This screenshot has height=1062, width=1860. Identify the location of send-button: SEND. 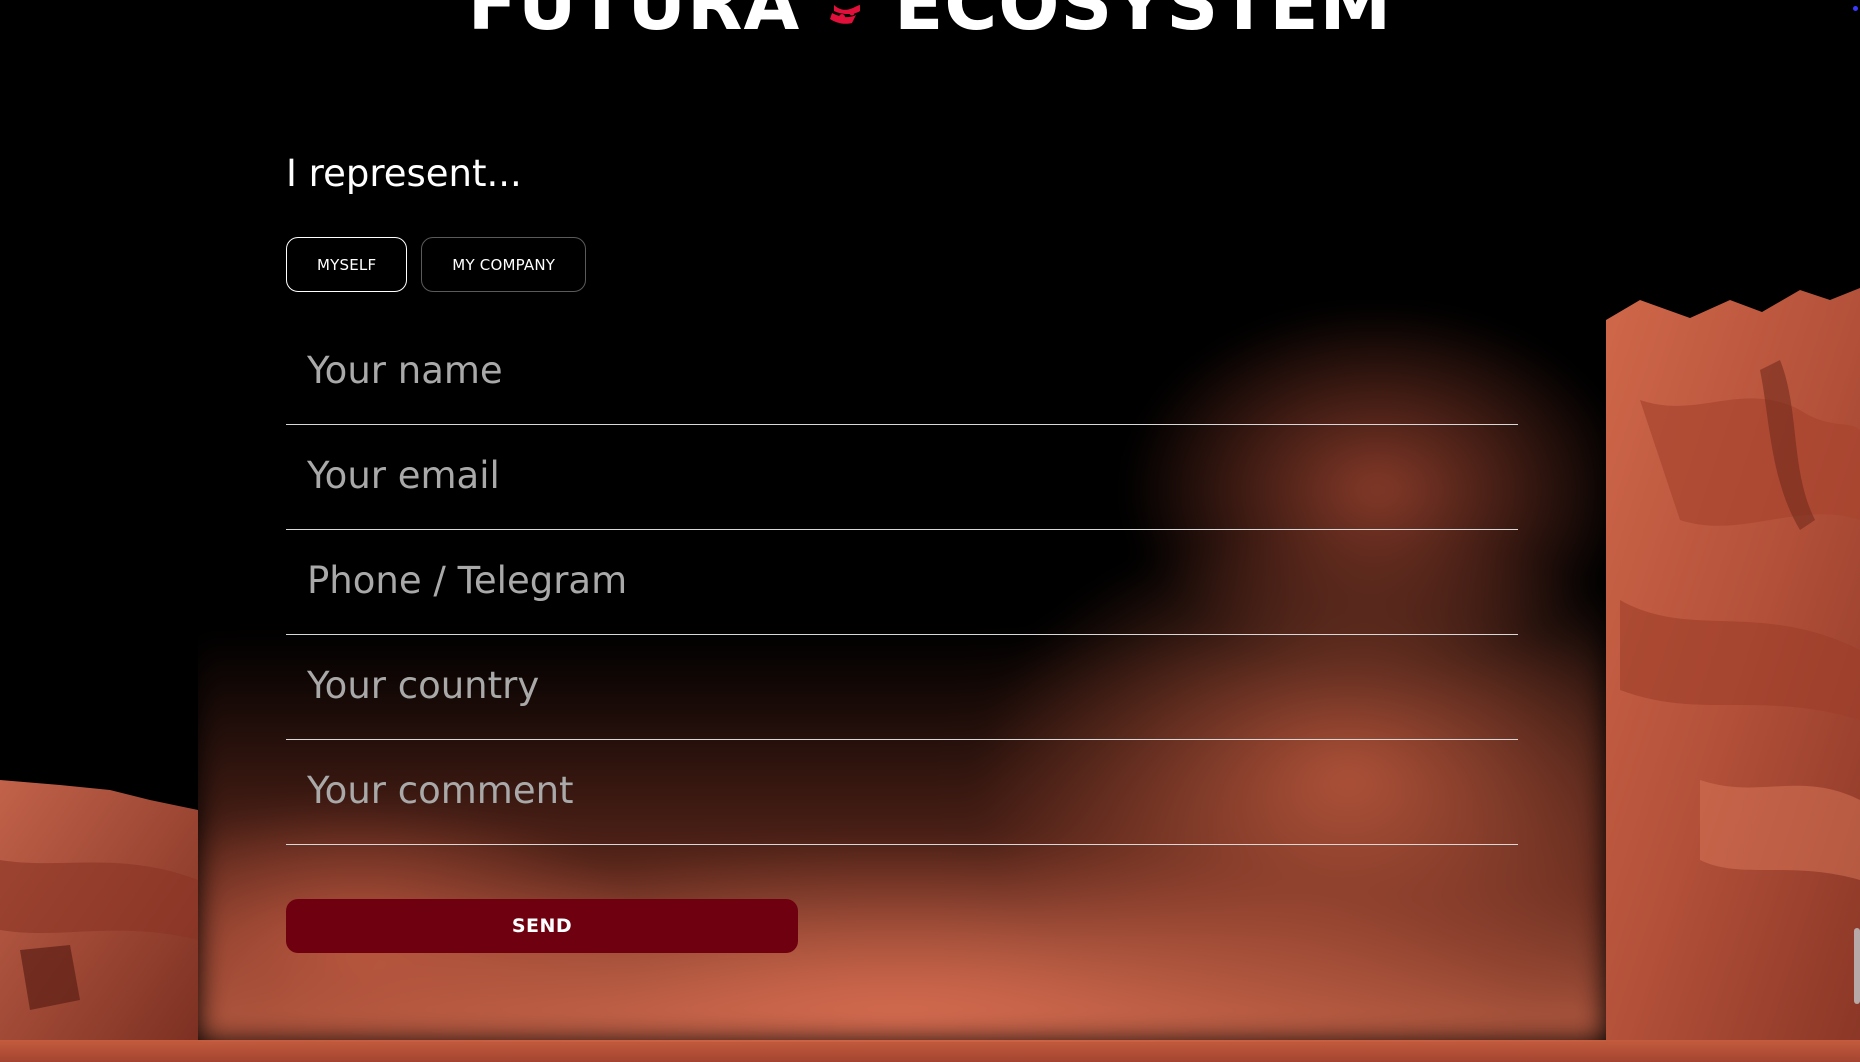
(542, 926).